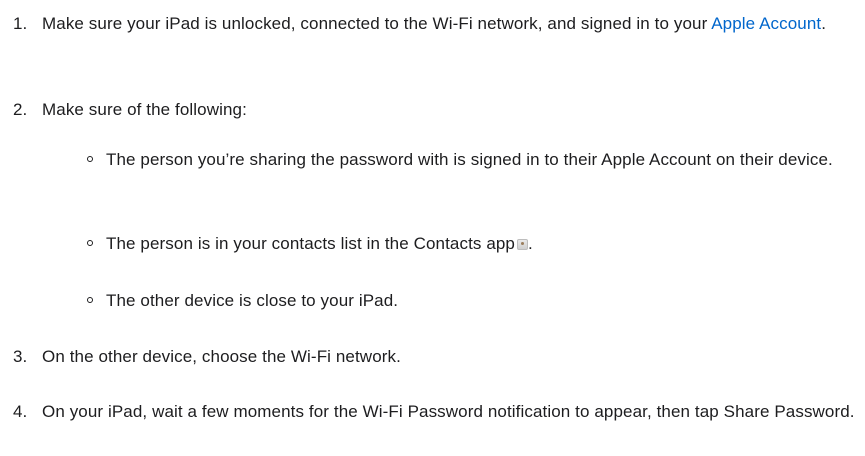 The height and width of the screenshot is (456, 865). What do you see at coordinates (144, 109) in the screenshot?
I see `step-text: Make sure of the following:` at bounding box center [144, 109].